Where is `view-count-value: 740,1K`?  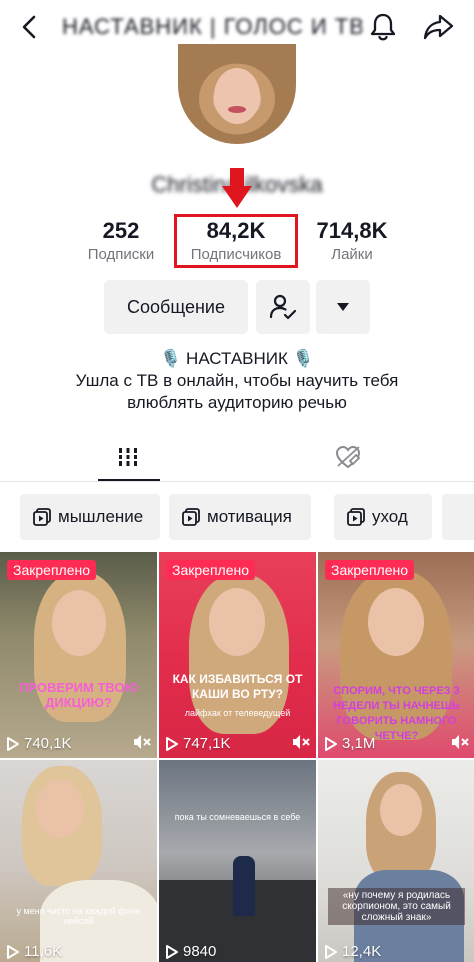 view-count-value: 740,1K is located at coordinates (48, 743).